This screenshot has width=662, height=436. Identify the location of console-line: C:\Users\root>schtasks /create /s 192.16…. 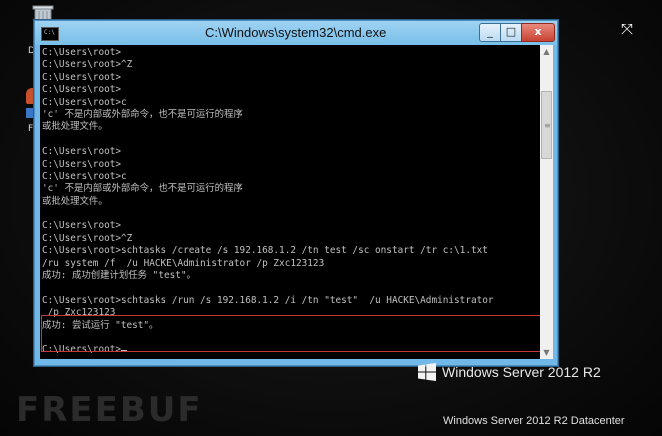
(265, 251).